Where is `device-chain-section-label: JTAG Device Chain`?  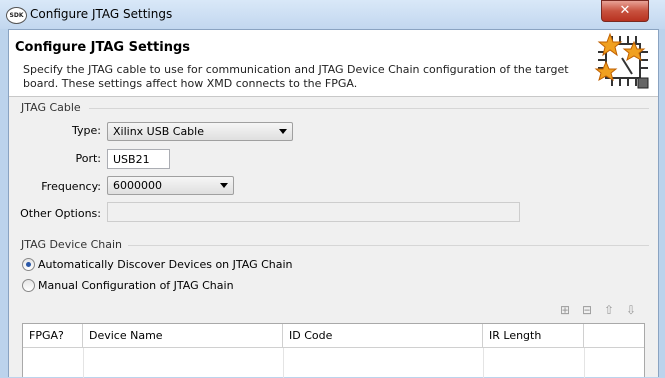
device-chain-section-label: JTAG Device Chain is located at coordinates (71, 244).